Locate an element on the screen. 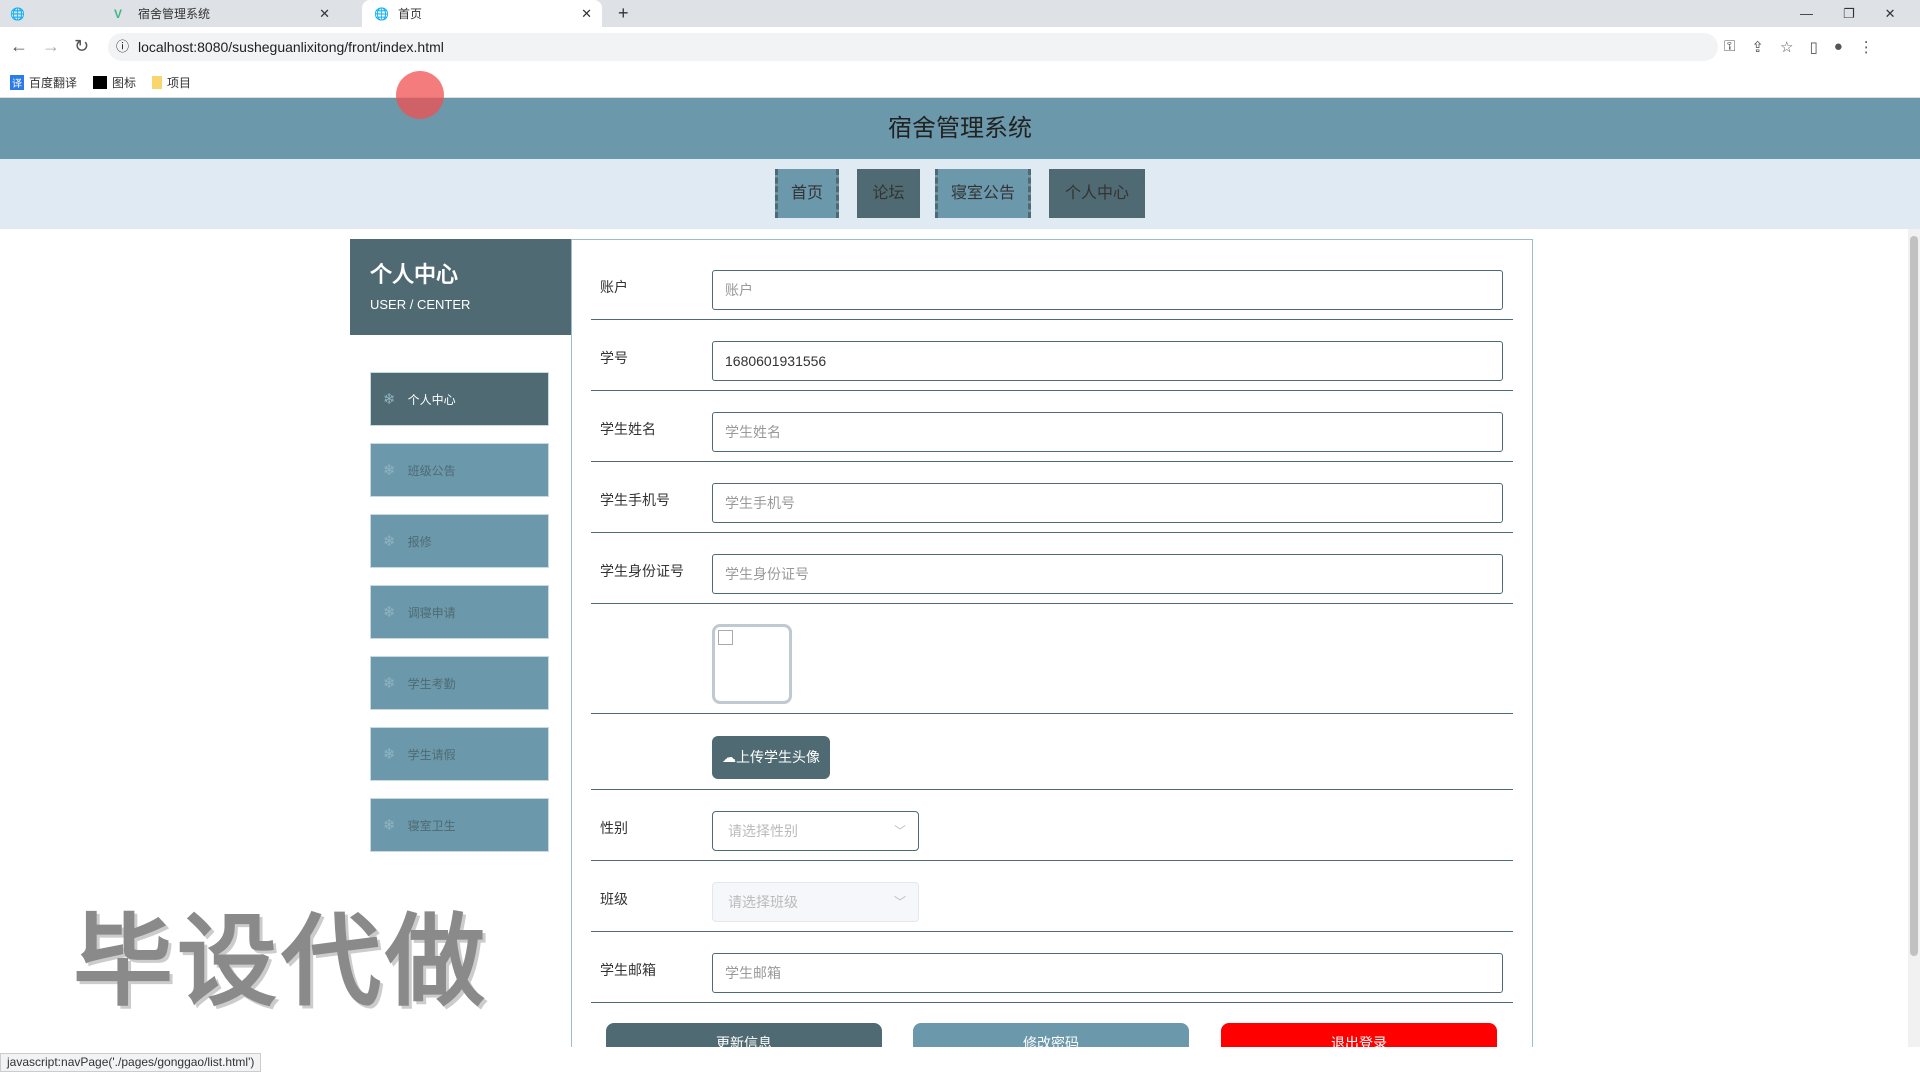 The image size is (1920, 1072). id-card-input: 学生身份证号 is located at coordinates (1107, 574).